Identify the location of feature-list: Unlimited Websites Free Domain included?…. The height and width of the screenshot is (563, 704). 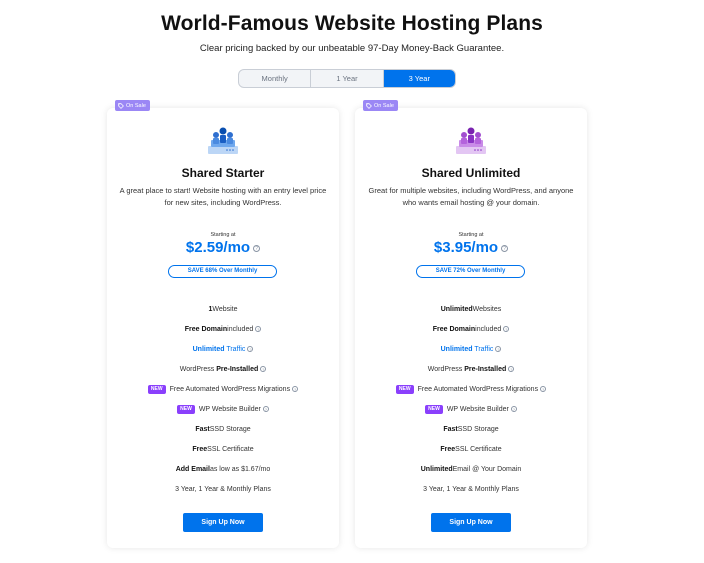
(471, 399).